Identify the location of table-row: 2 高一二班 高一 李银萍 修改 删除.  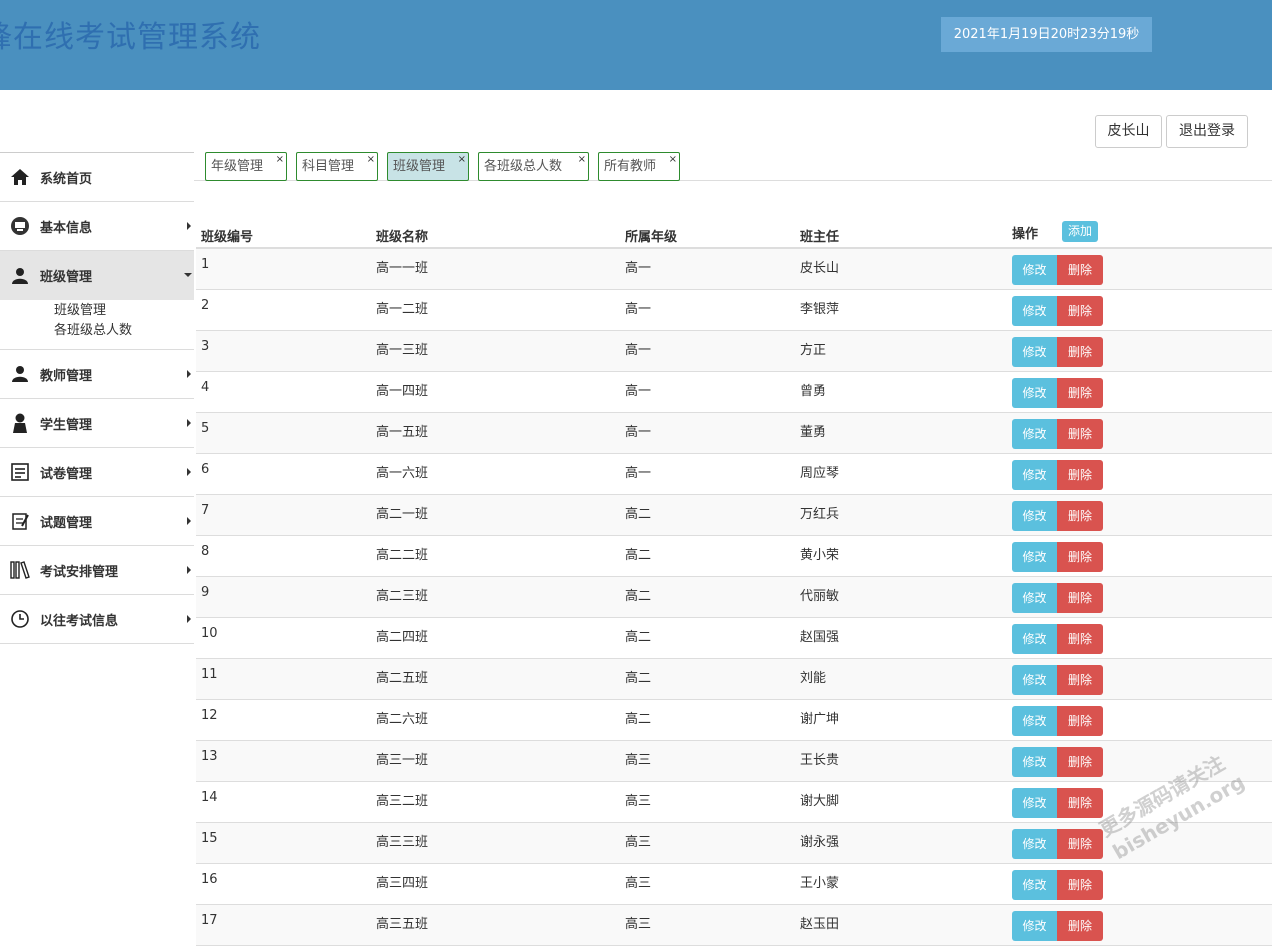
(734, 310).